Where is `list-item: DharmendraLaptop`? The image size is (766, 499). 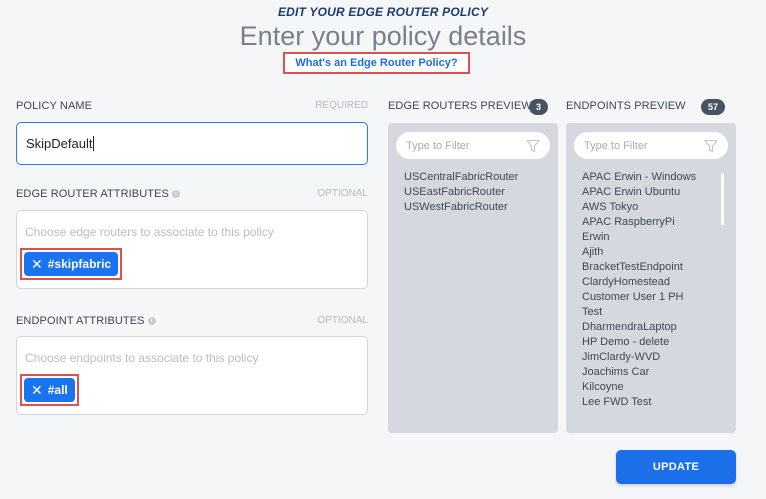 list-item: DharmendraLaptop is located at coordinates (629, 327).